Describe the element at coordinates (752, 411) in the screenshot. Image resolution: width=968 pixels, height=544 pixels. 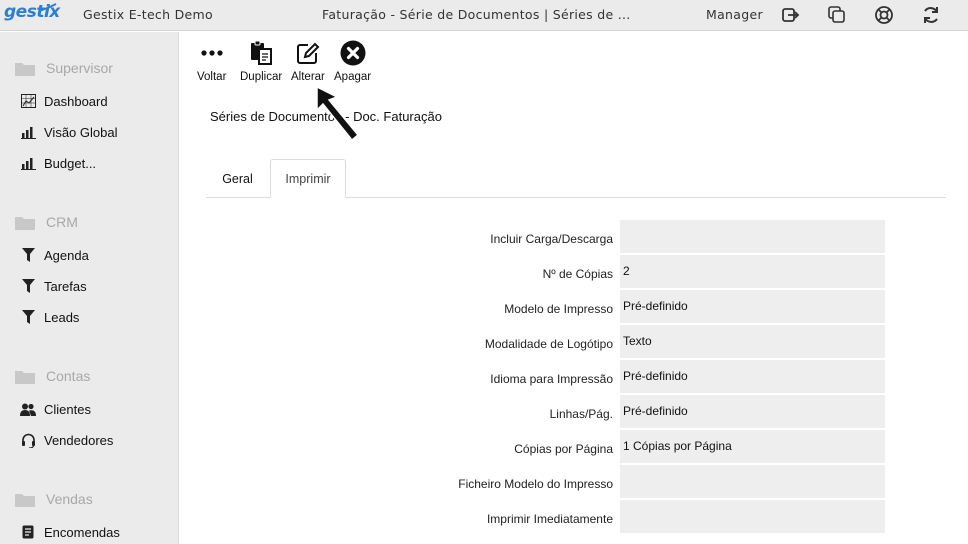
I see `linhas-pagina-field: Pré-definido` at that location.